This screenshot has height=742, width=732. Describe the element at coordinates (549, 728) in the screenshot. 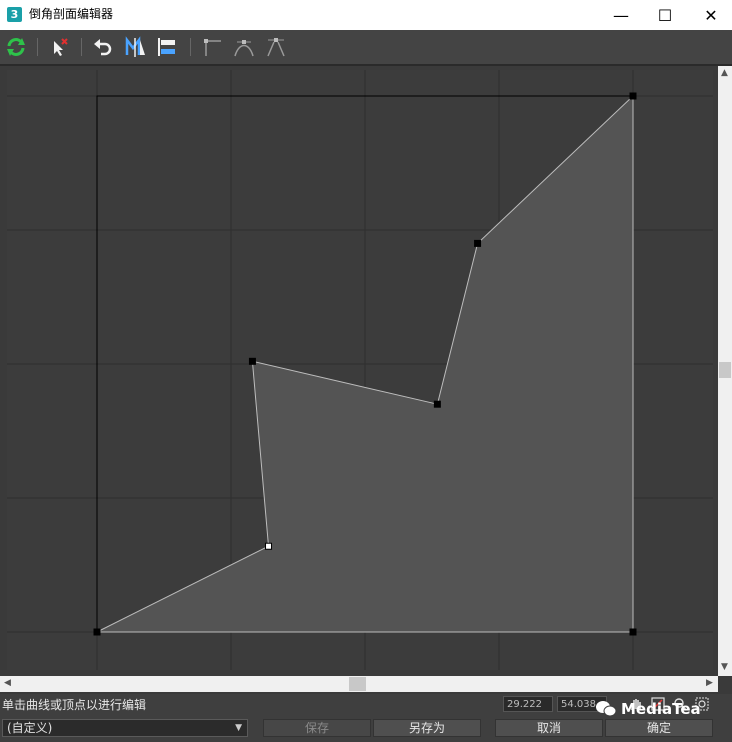

I see `cancel-button: 取消` at that location.